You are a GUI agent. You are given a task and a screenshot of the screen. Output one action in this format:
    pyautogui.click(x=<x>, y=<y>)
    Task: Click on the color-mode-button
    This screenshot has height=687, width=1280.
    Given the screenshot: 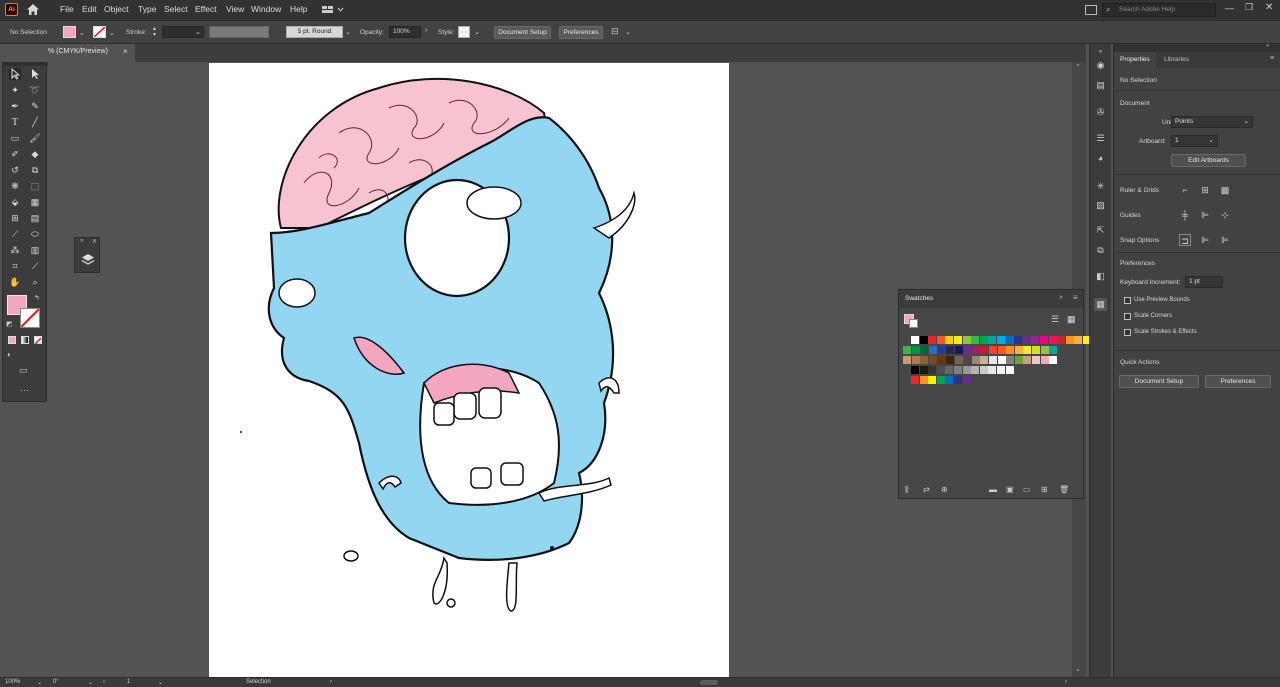 What is the action you would take?
    pyautogui.click(x=12, y=340)
    